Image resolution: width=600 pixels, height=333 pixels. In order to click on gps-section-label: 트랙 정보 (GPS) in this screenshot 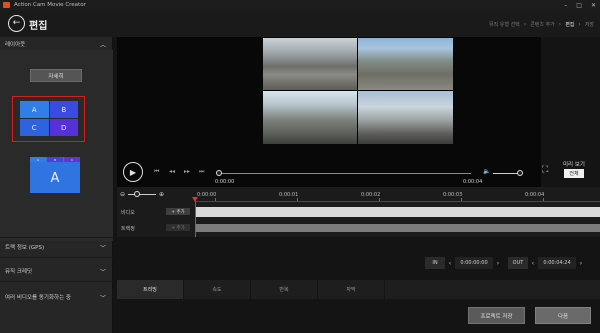, I will do `click(25, 247)`.